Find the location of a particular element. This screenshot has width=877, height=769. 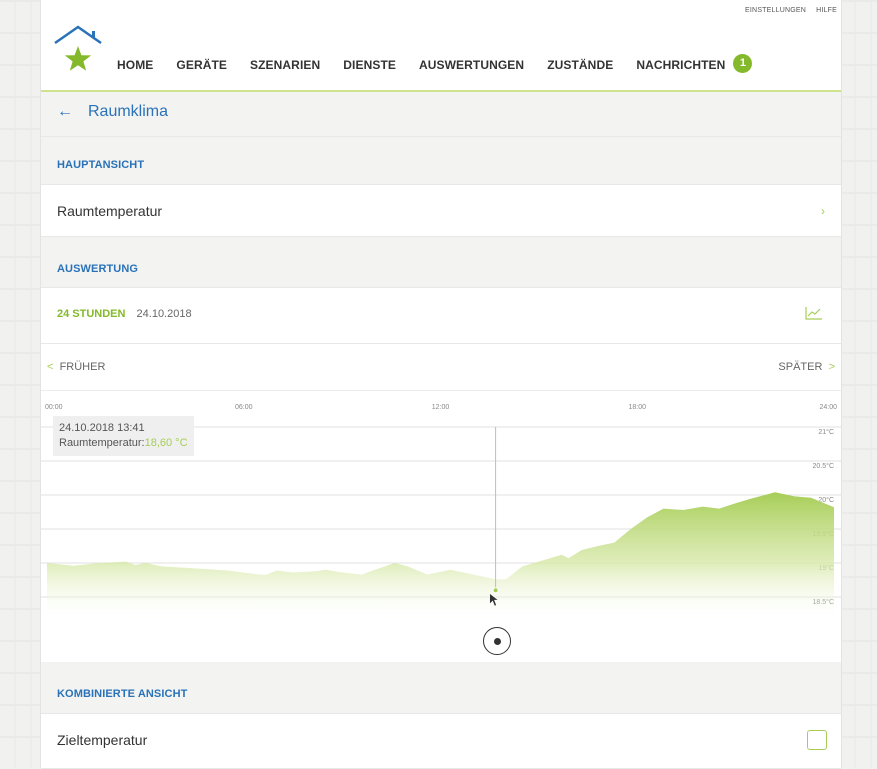

period-range: 24 STUNDEN is located at coordinates (91, 314).